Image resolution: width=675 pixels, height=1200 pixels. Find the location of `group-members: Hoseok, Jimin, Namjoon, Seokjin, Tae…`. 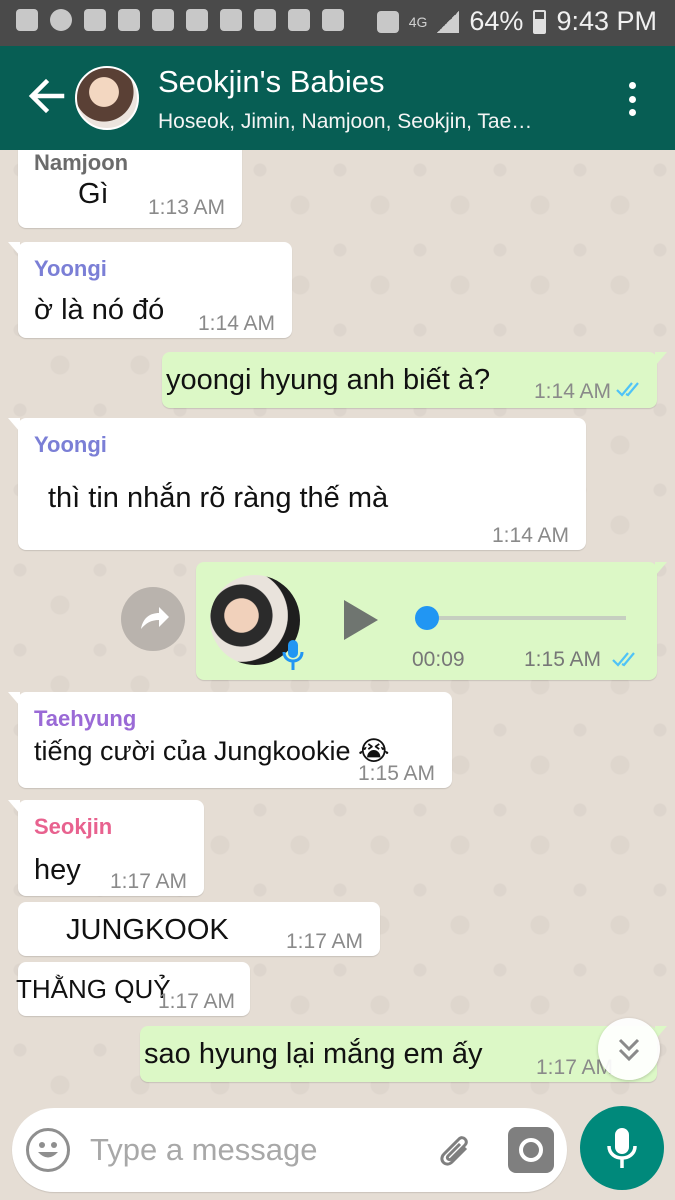

group-members: Hoseok, Jimin, Namjoon, Seokjin, Tae… is located at coordinates (373, 122).